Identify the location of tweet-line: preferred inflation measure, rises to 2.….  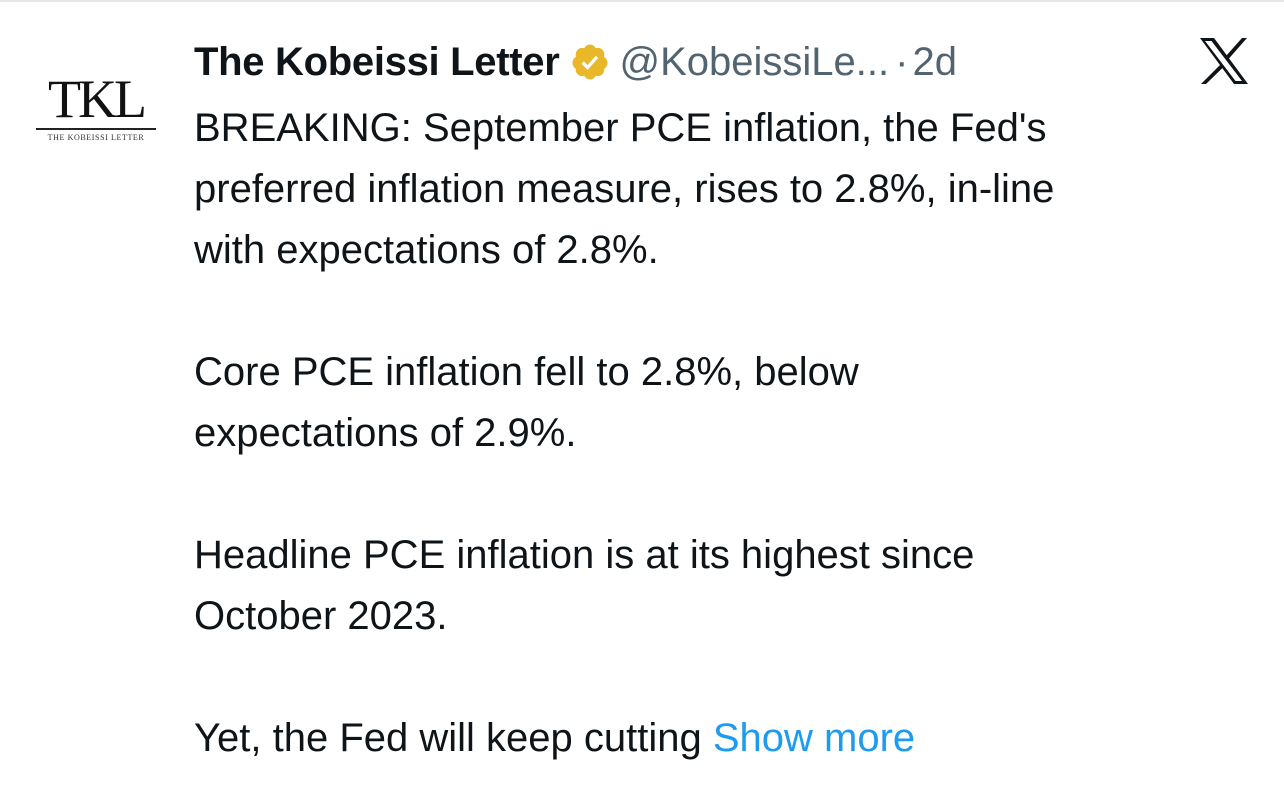
(624, 189).